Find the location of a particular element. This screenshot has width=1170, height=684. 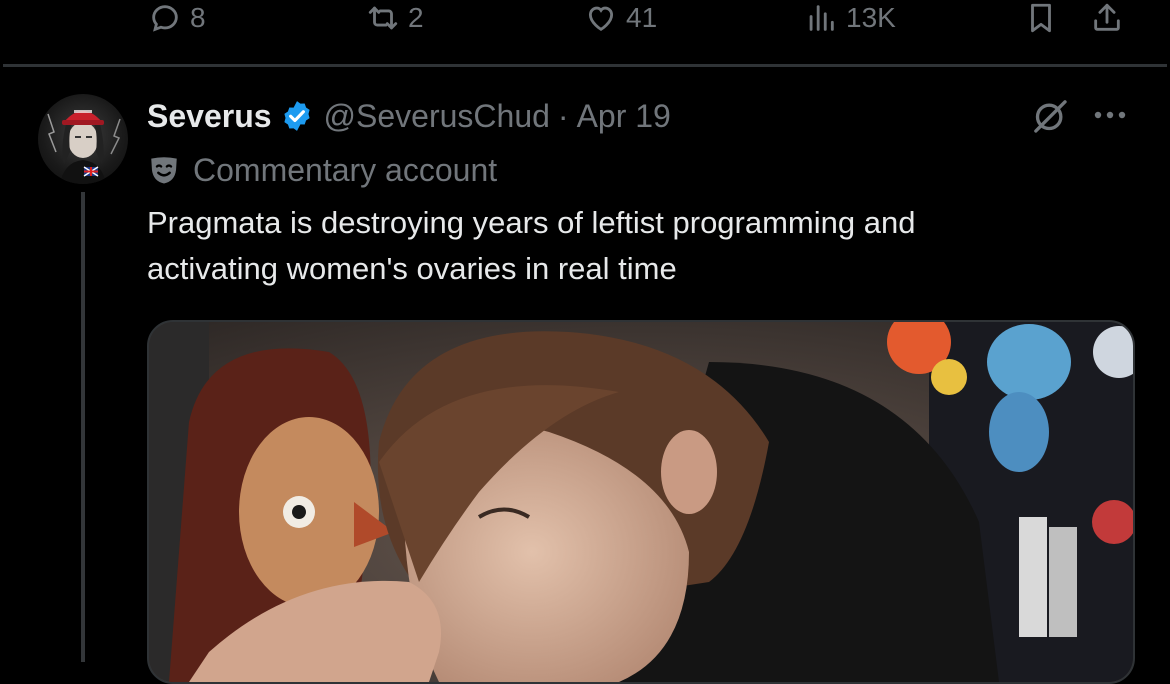

bookmark-icon is located at coordinates (1045, 18).